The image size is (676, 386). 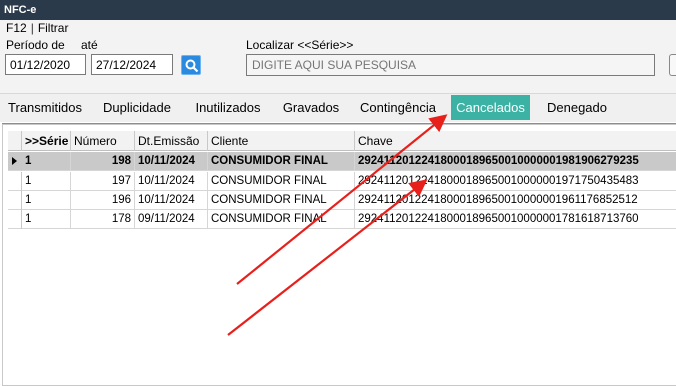 What do you see at coordinates (103, 181) in the screenshot?
I see `cell-numero: 197` at bounding box center [103, 181].